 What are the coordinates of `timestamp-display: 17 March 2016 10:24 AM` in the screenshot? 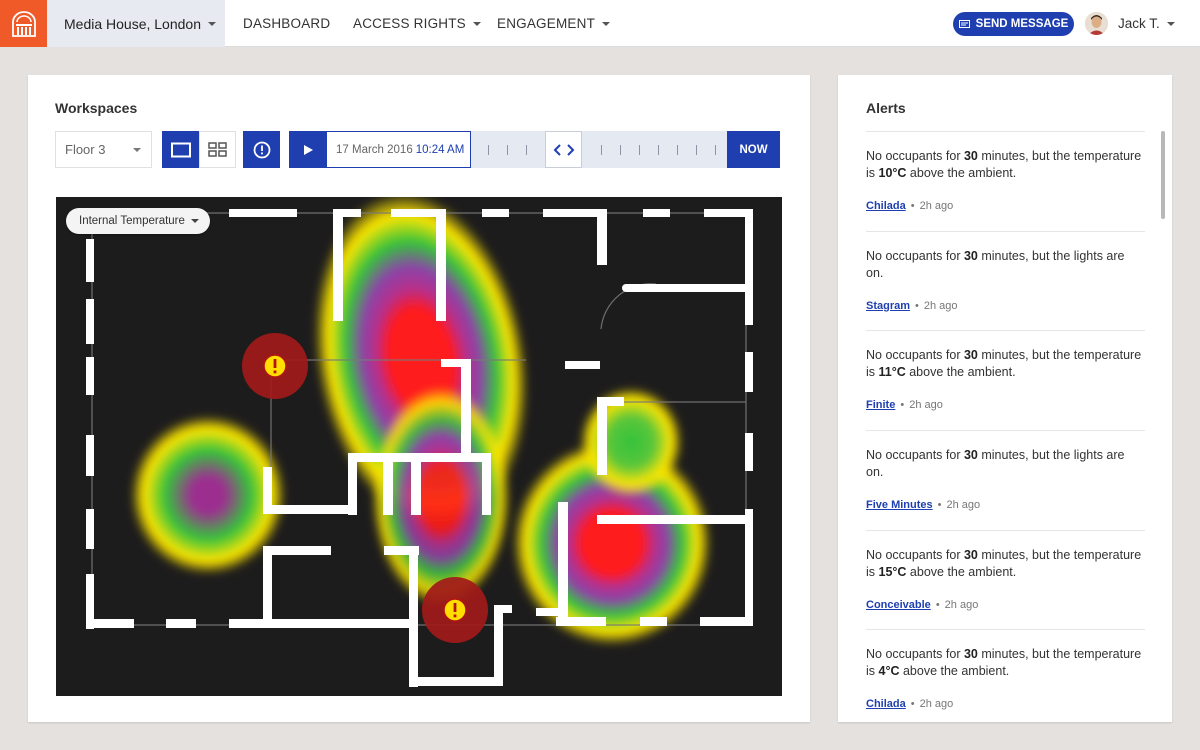 It's located at (398, 149).